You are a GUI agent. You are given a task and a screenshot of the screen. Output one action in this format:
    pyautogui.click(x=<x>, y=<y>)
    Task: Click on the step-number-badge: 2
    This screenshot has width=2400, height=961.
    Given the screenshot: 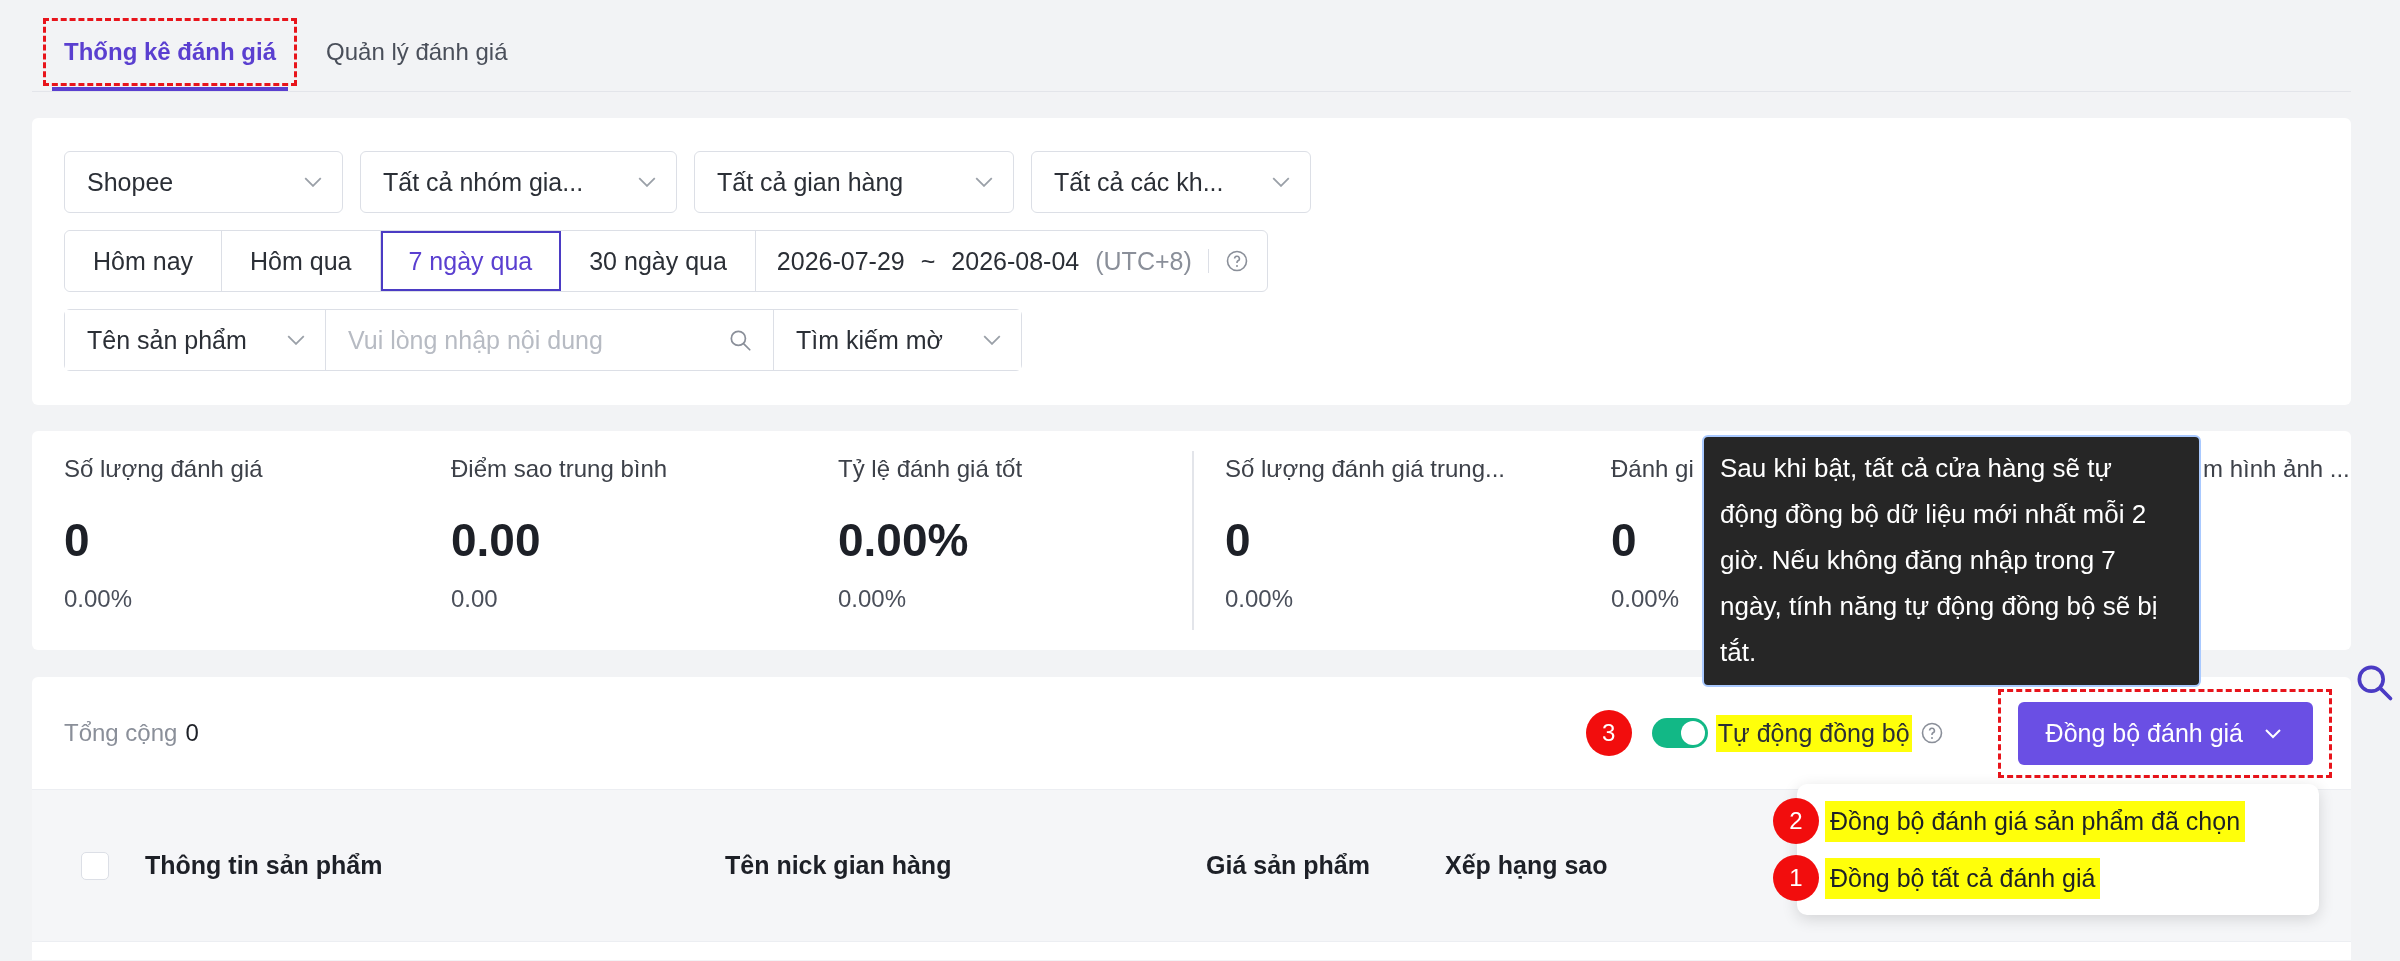 What is the action you would take?
    pyautogui.click(x=1796, y=821)
    